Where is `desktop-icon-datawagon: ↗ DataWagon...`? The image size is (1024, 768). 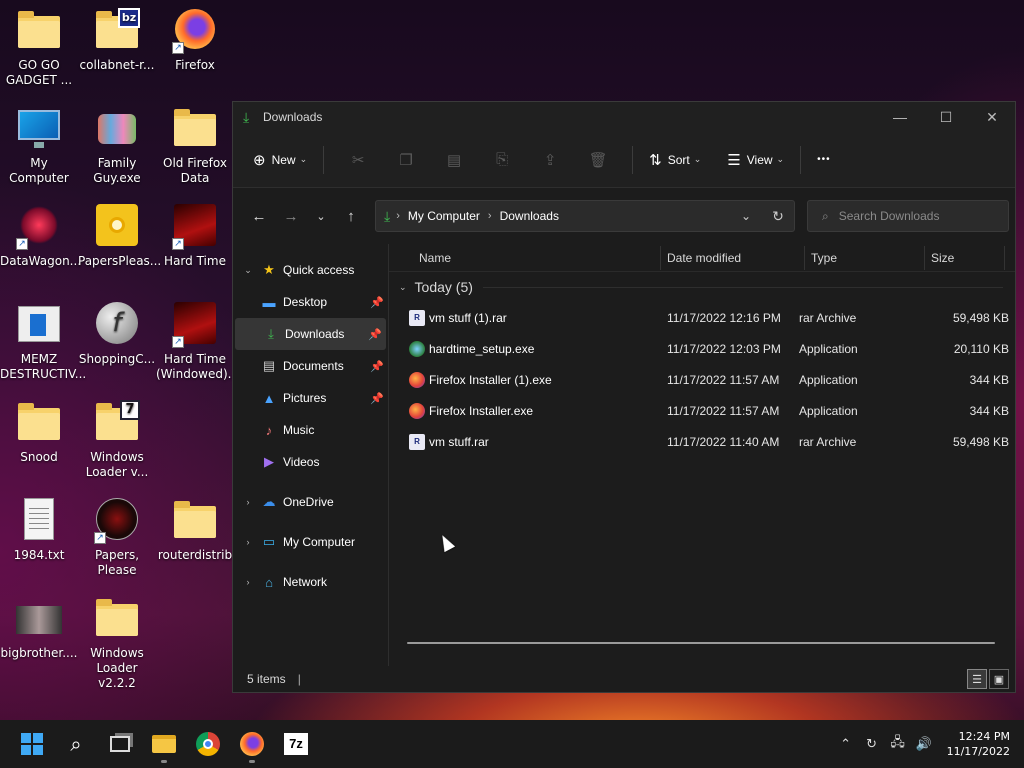
desktop-icon-datawagon: ↗ DataWagon... is located at coordinates (40, 236).